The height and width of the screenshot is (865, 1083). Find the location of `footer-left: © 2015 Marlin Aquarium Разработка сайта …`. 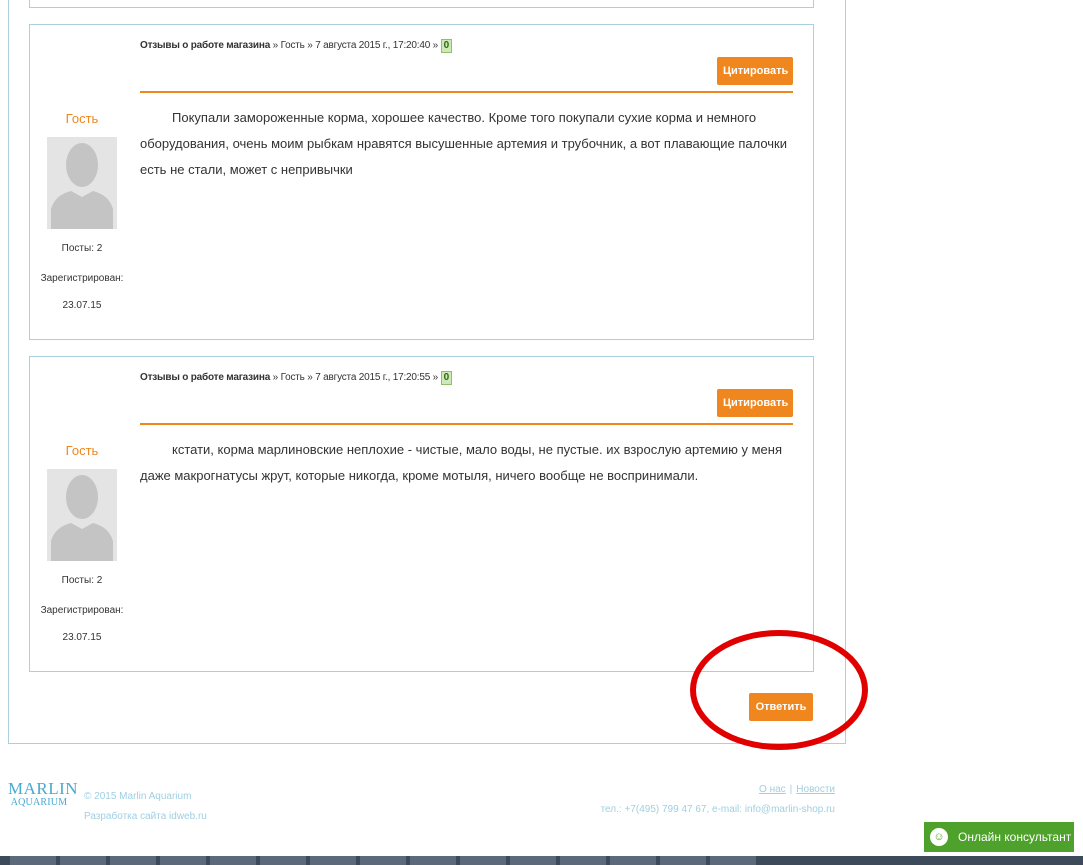

footer-left: © 2015 Marlin Aquarium Разработка сайта … is located at coordinates (145, 807).